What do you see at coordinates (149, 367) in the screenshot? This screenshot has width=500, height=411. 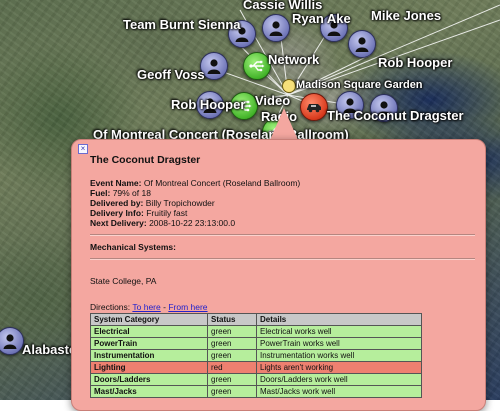 I see `system-category-cell: Lighting` at bounding box center [149, 367].